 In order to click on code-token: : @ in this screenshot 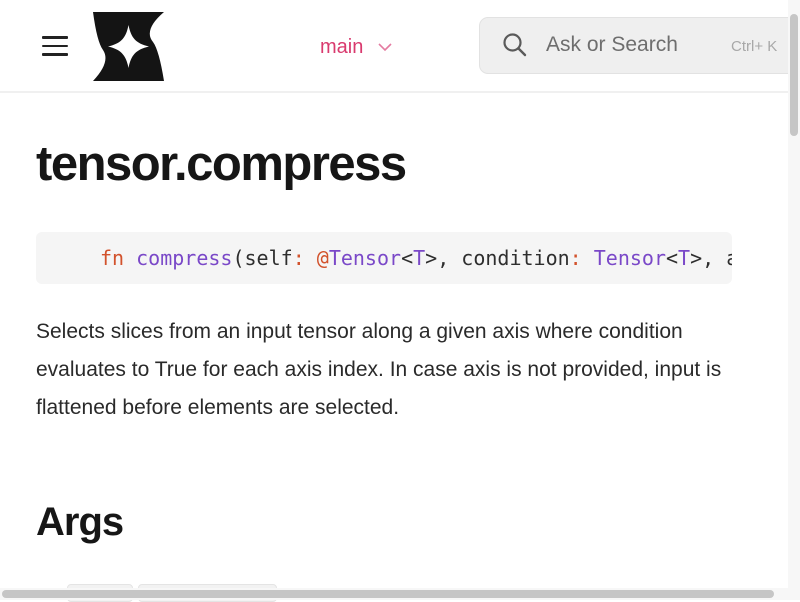, I will do `click(310, 258)`.